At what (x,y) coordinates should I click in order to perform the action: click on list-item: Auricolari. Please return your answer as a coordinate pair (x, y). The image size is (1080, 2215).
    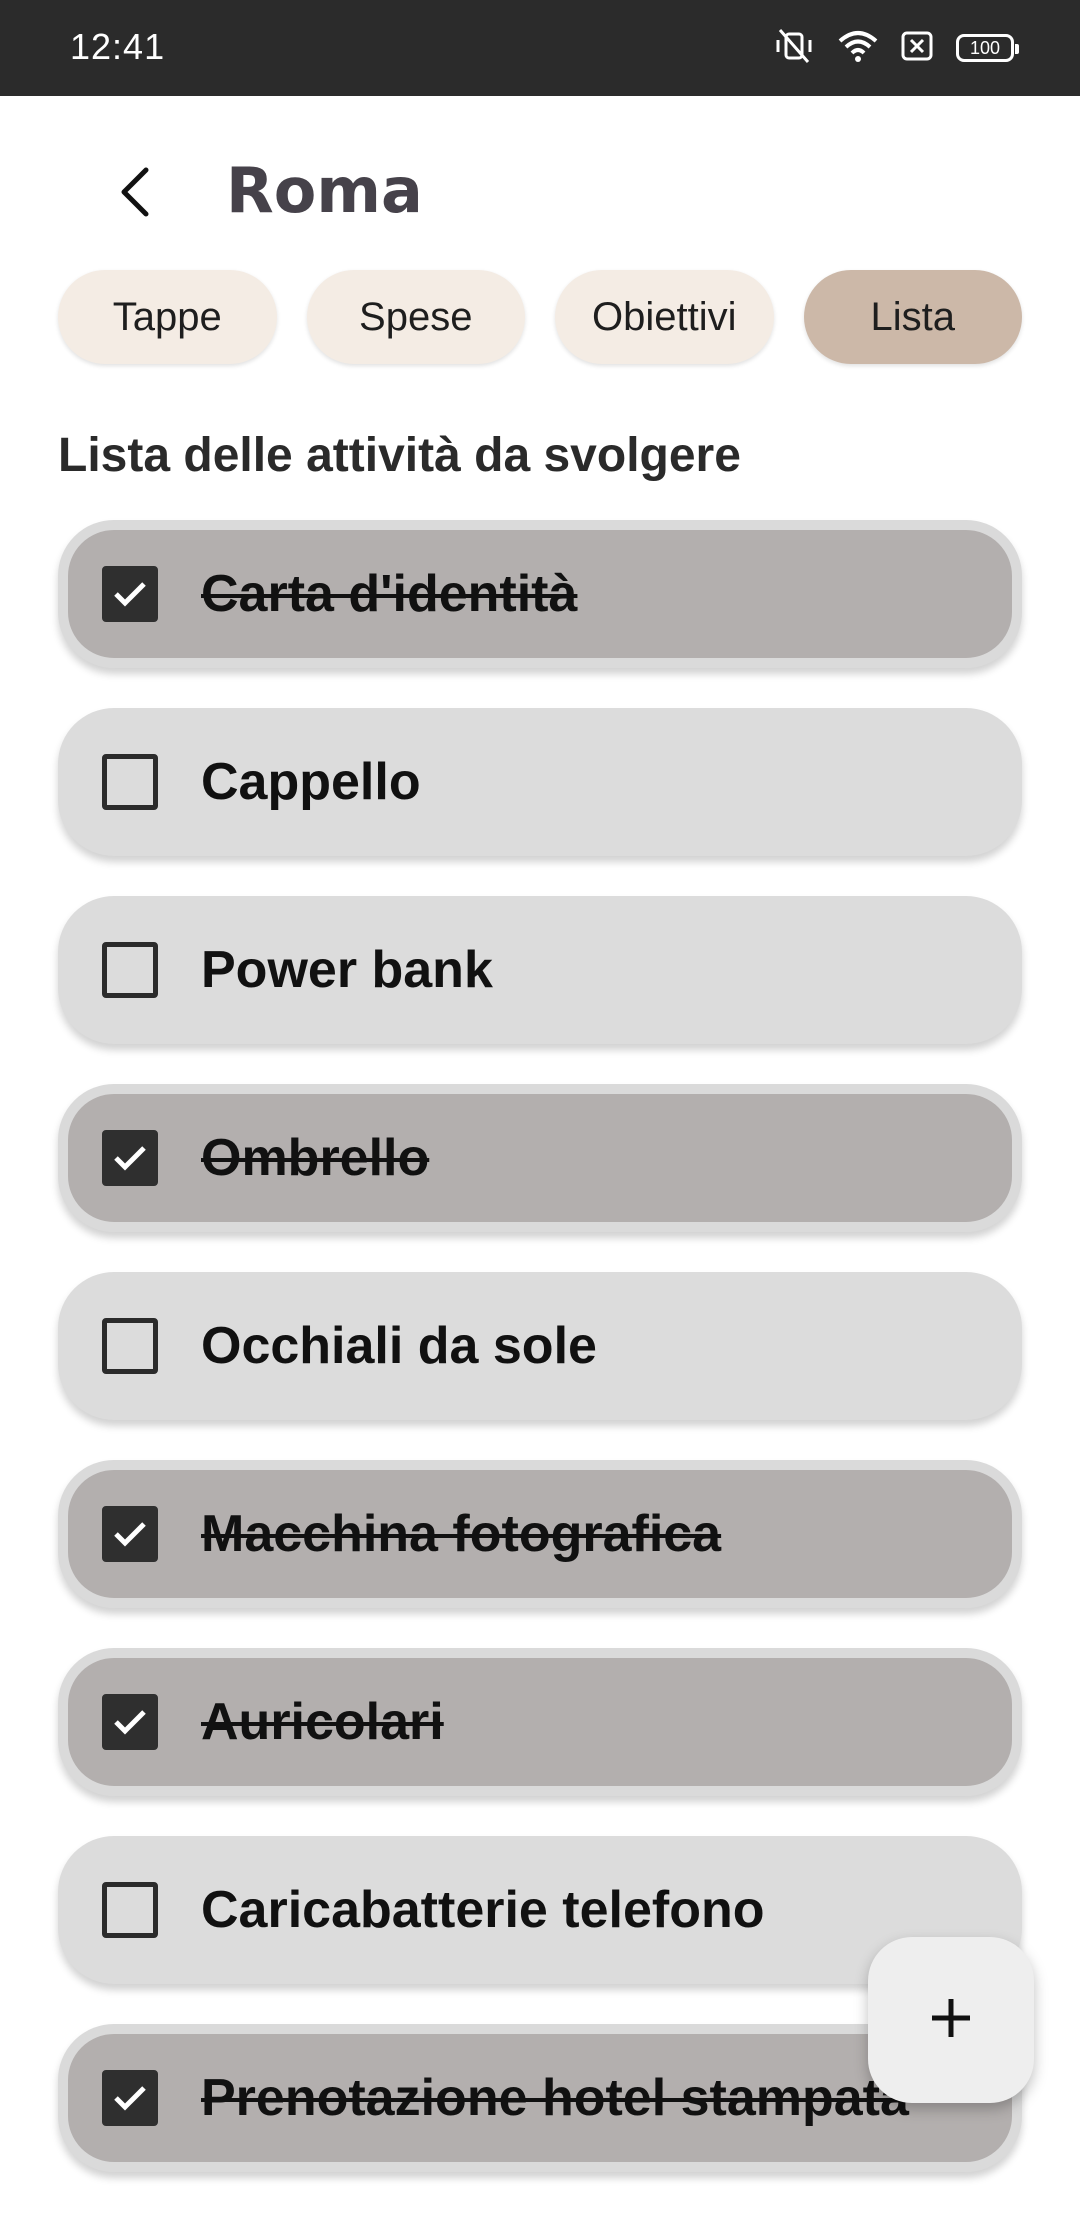
    Looking at the image, I should click on (540, 1722).